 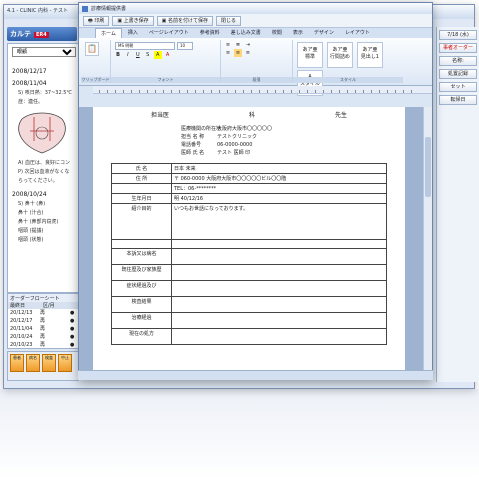 What do you see at coordinates (210, 33) in the screenshot?
I see `tab-references: 参考資料` at bounding box center [210, 33].